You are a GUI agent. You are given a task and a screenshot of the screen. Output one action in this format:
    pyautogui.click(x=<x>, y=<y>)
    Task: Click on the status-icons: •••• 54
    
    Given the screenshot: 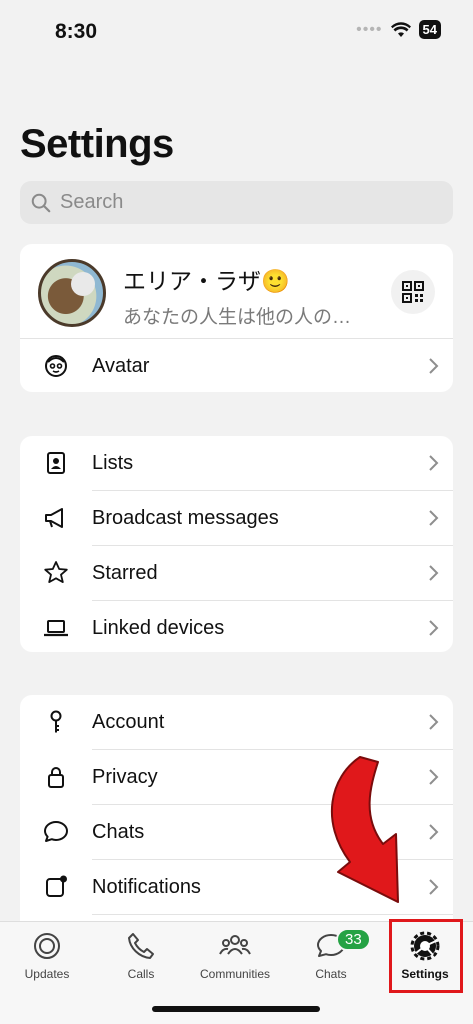 What is the action you would take?
    pyautogui.click(x=398, y=29)
    